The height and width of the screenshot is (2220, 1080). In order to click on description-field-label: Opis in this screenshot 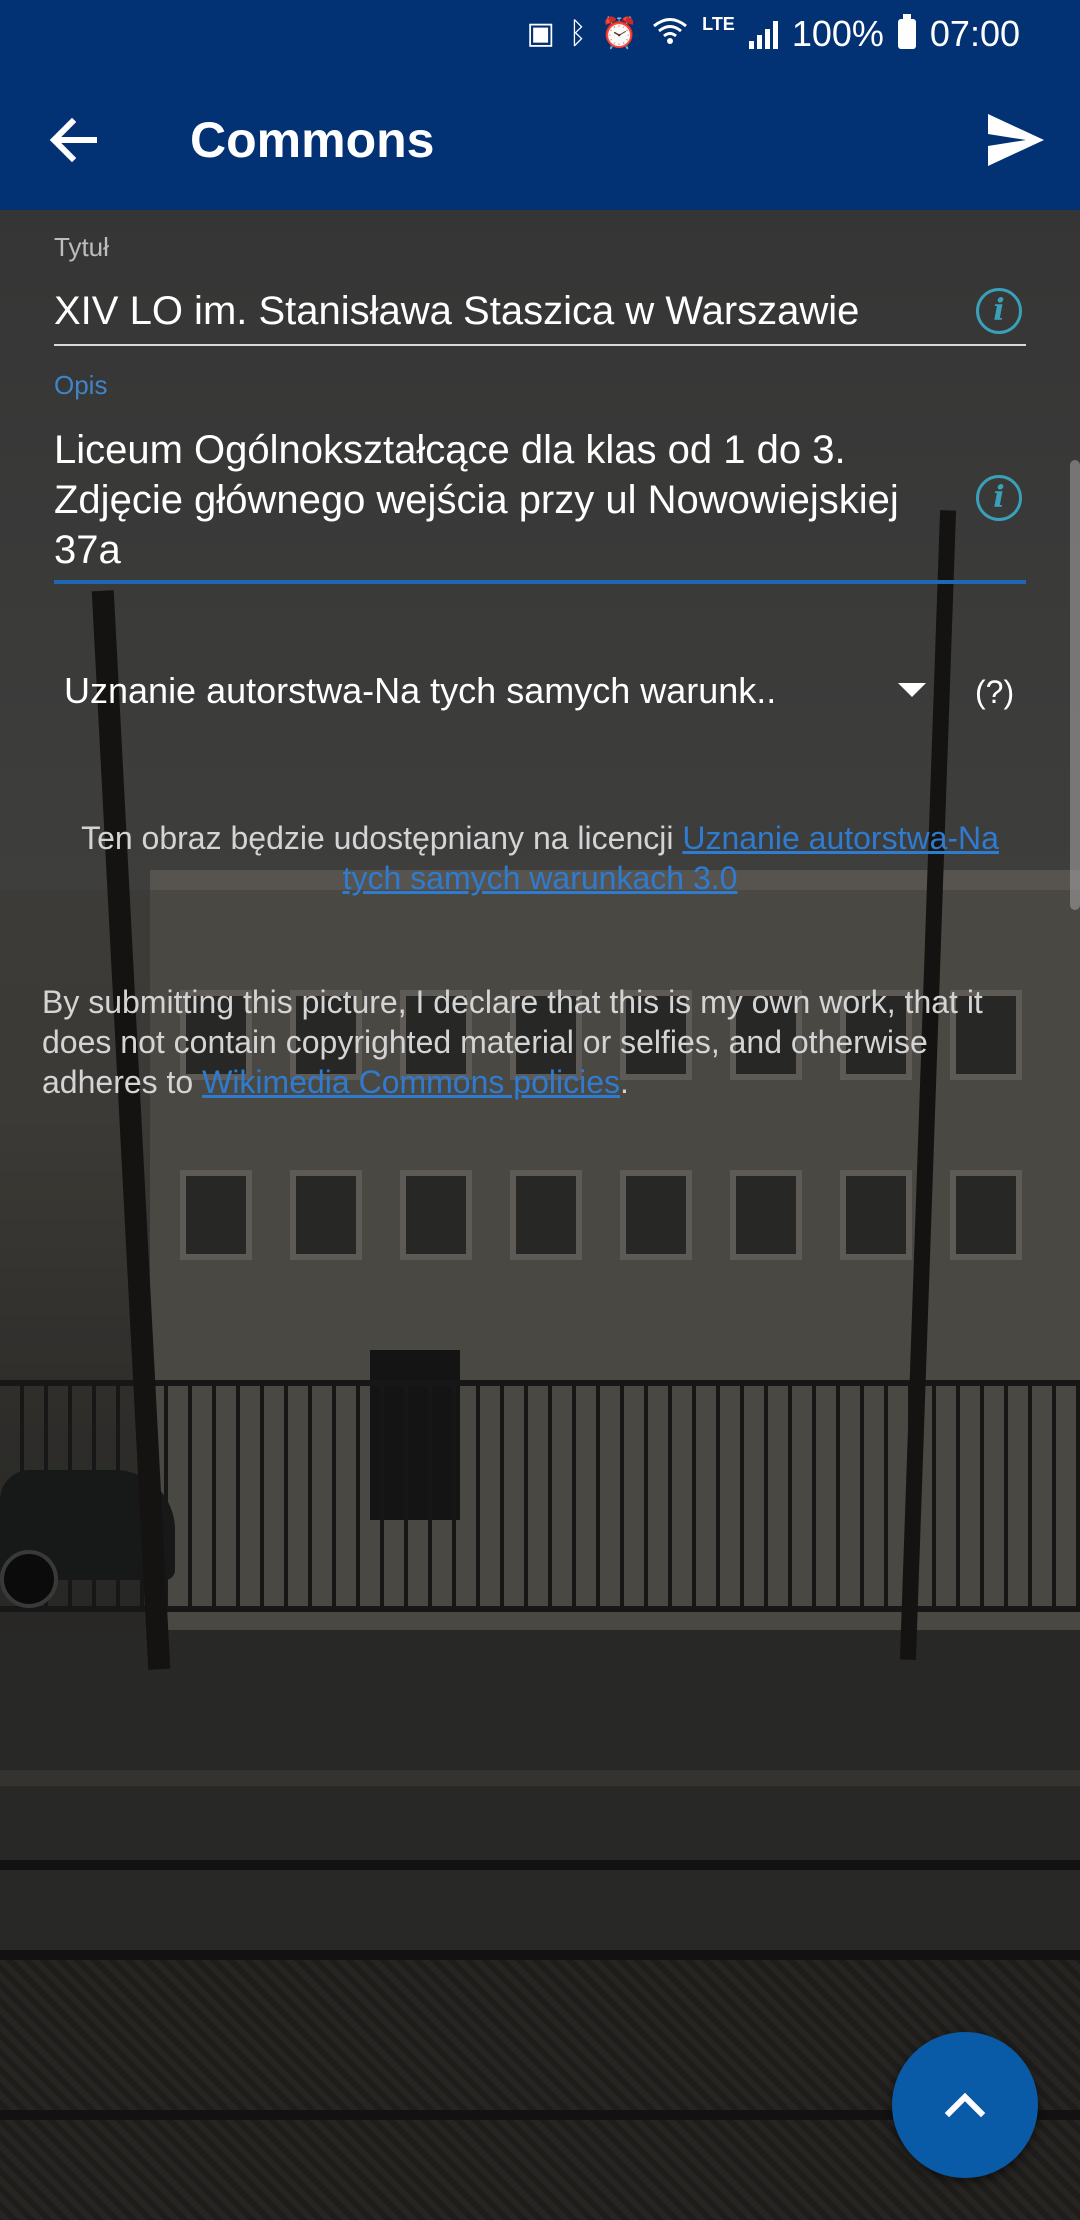, I will do `click(81, 385)`.